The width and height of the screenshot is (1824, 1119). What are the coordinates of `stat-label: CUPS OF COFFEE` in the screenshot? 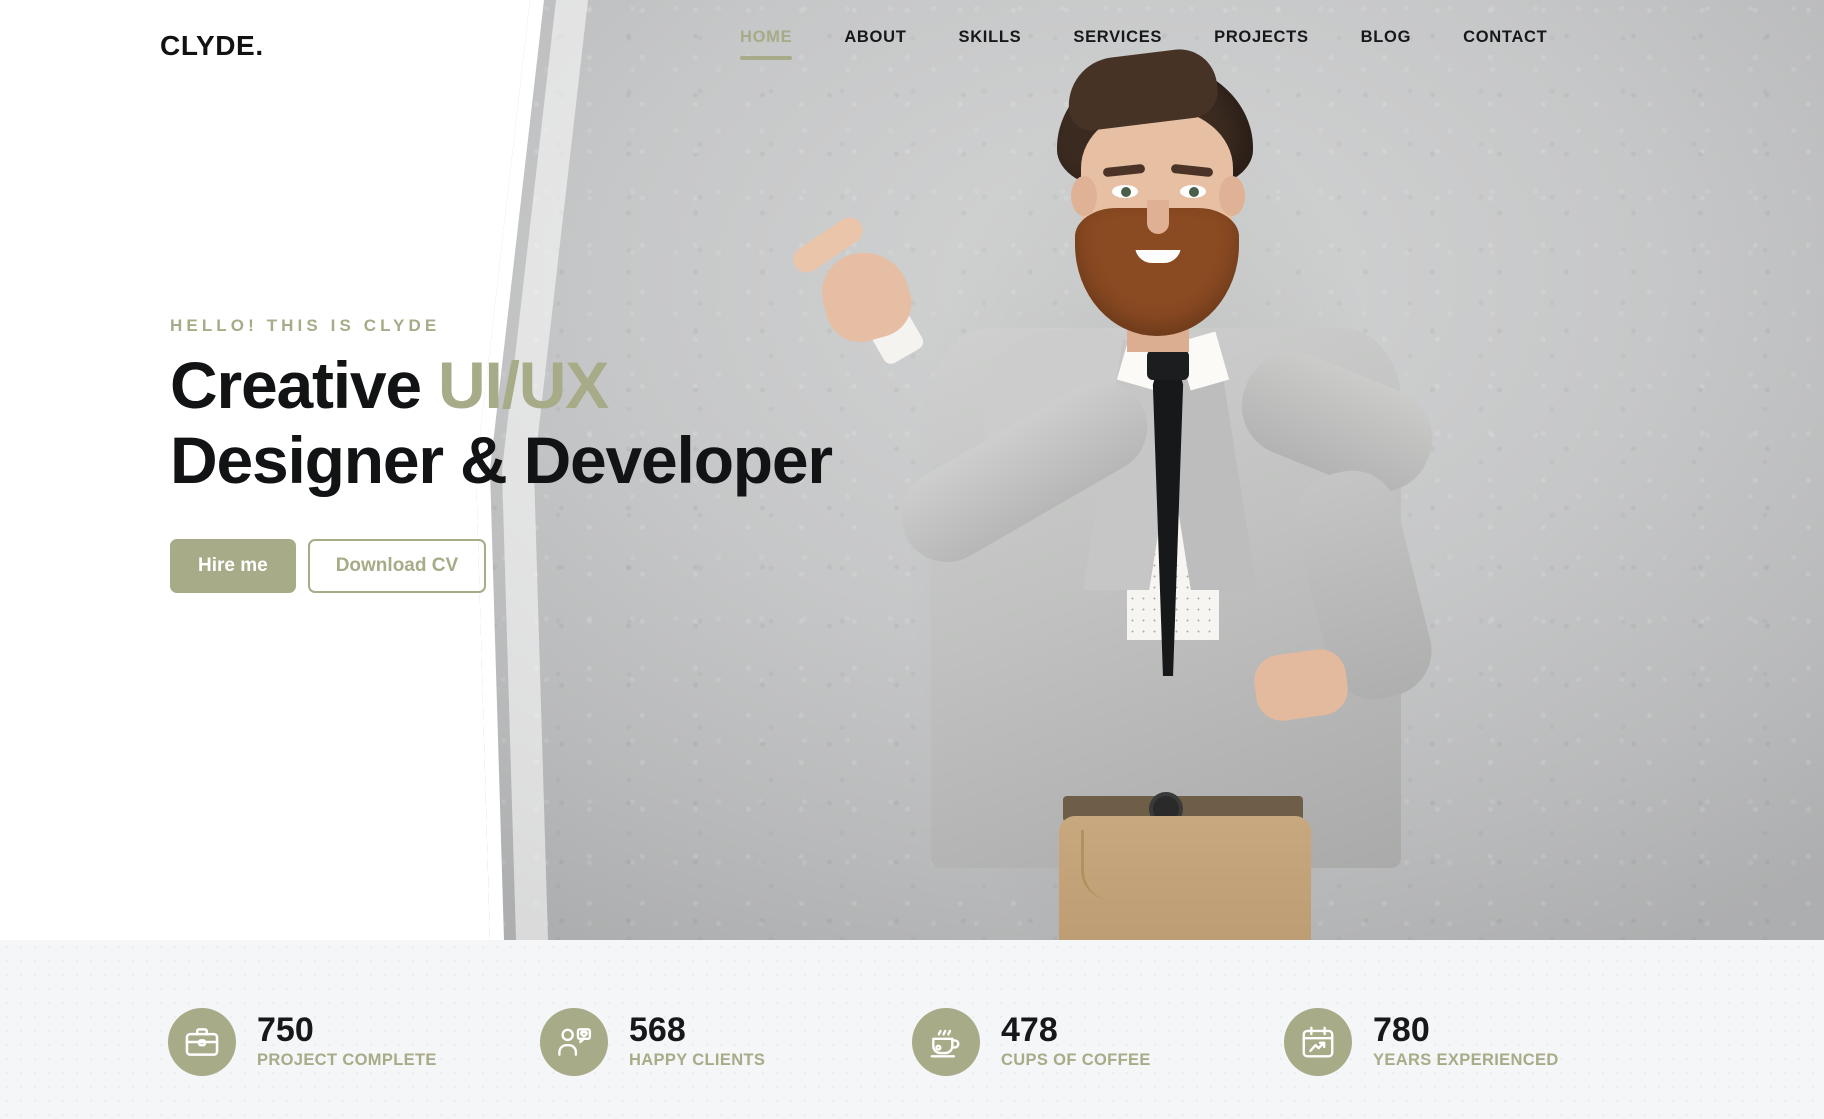 It's located at (1076, 1060).